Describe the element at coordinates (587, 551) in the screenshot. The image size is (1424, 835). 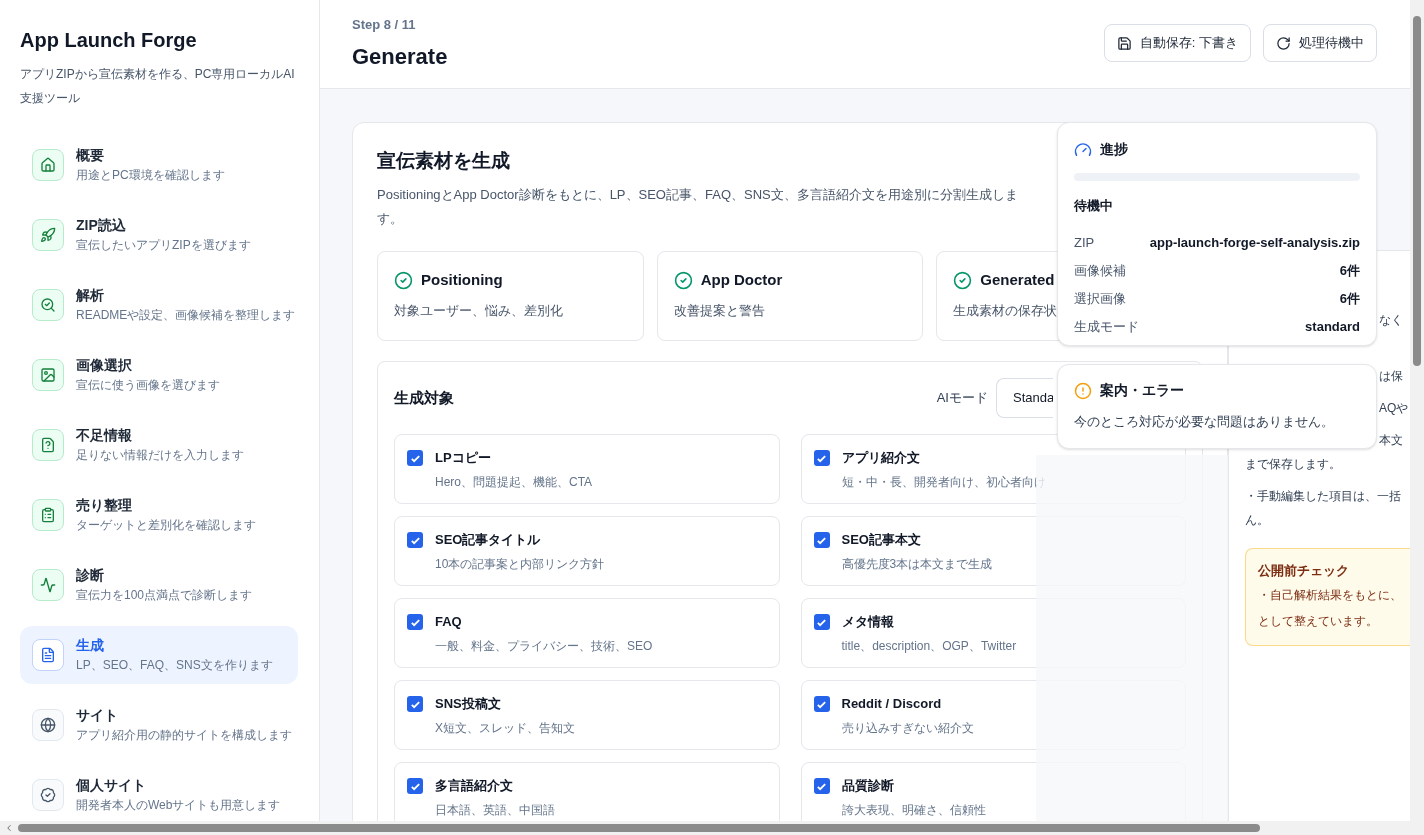
I see `target-option: SEO記事タイトル 10本の記事案と内部リンク方針` at that location.